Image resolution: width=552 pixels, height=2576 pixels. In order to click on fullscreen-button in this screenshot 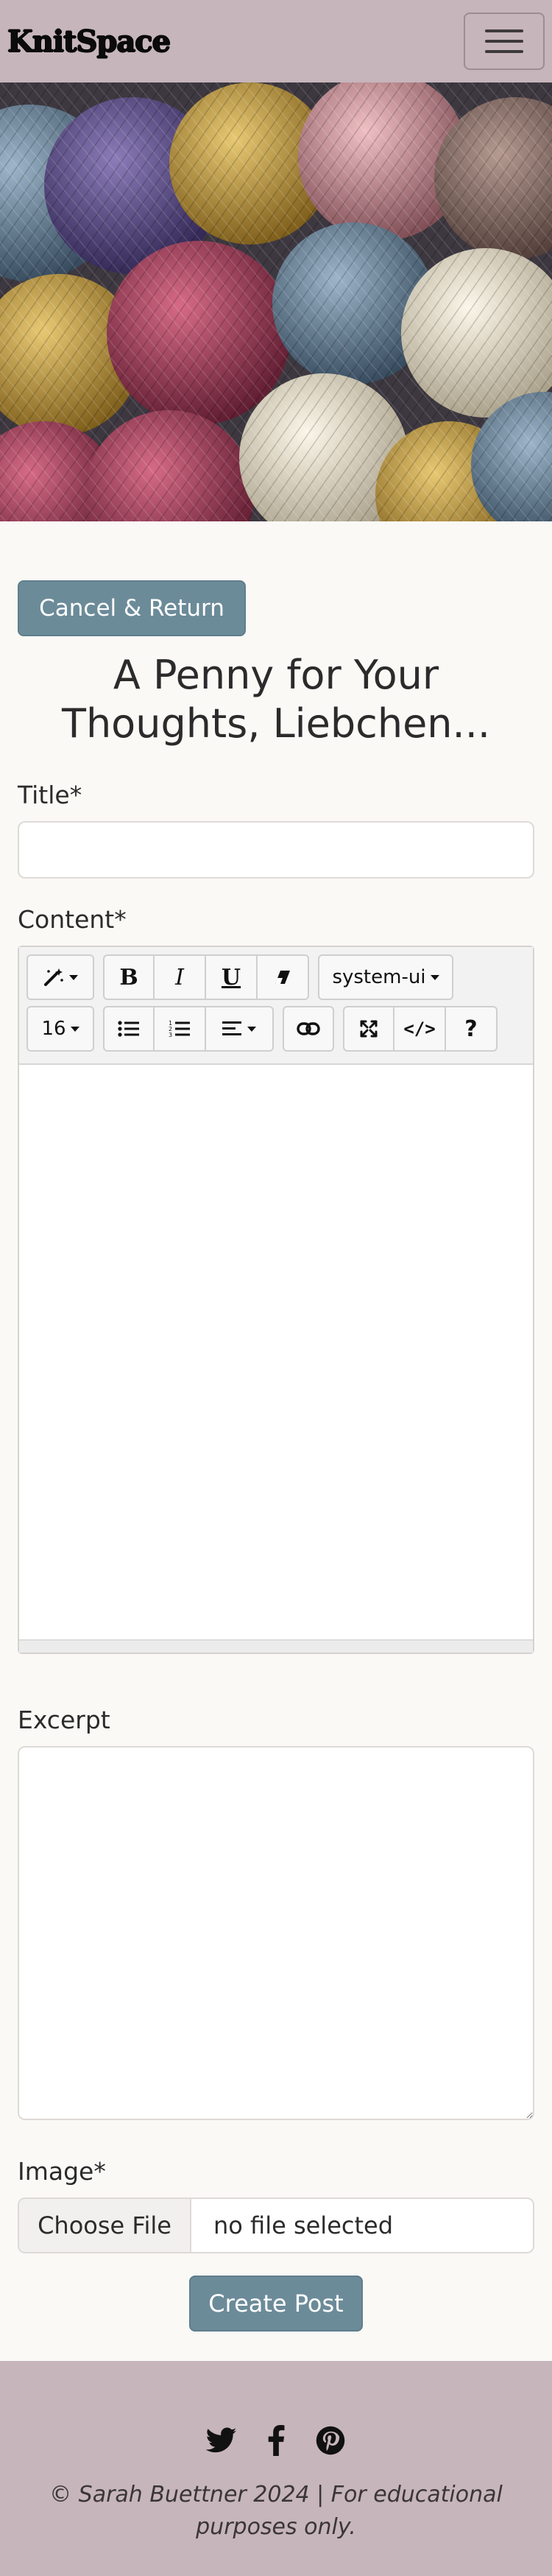, I will do `click(368, 1029)`.